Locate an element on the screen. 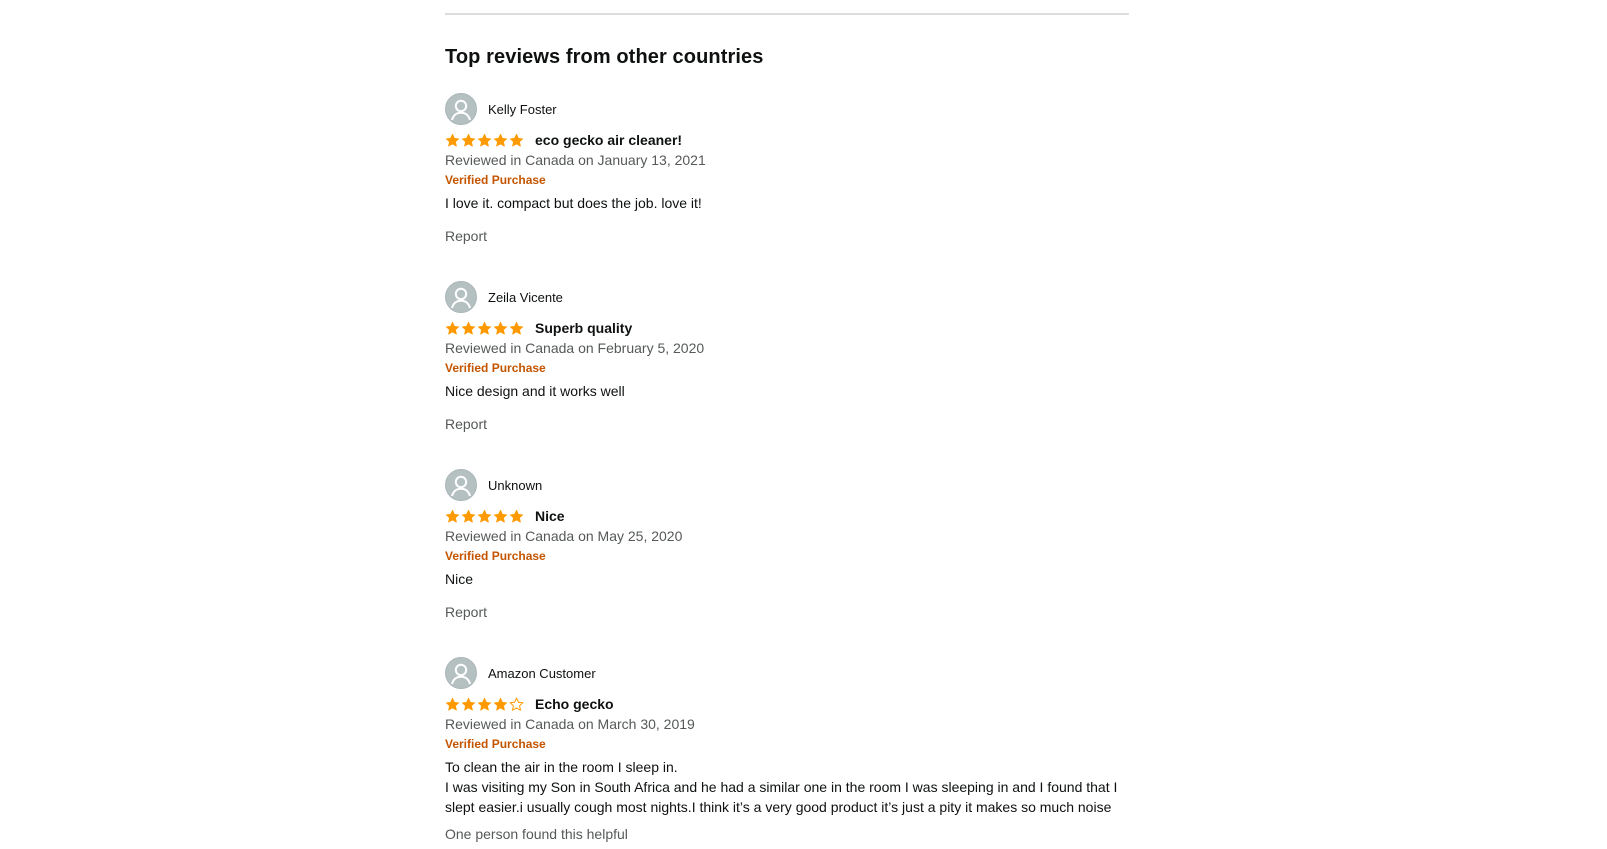  review-body: Nice design and it works well is located at coordinates (787, 391).